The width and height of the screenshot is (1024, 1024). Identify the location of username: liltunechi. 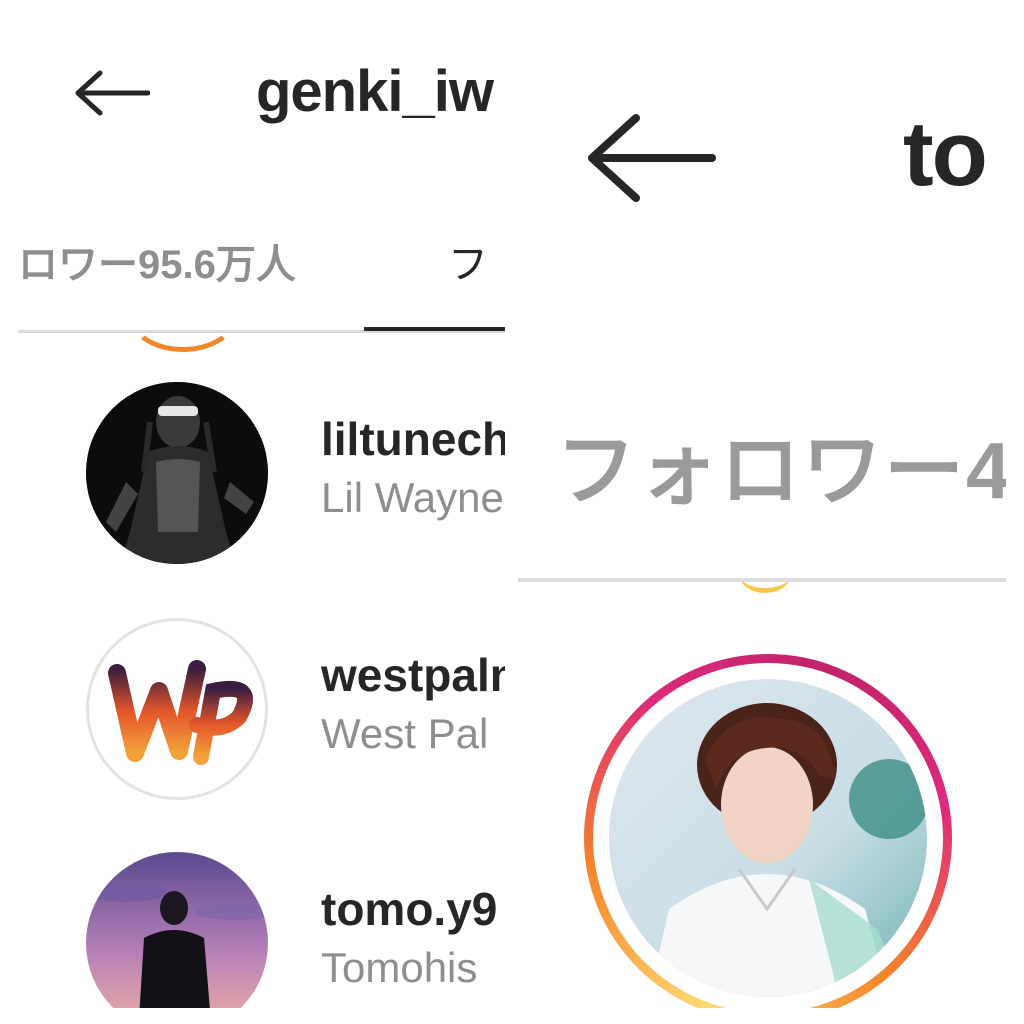
(413, 439).